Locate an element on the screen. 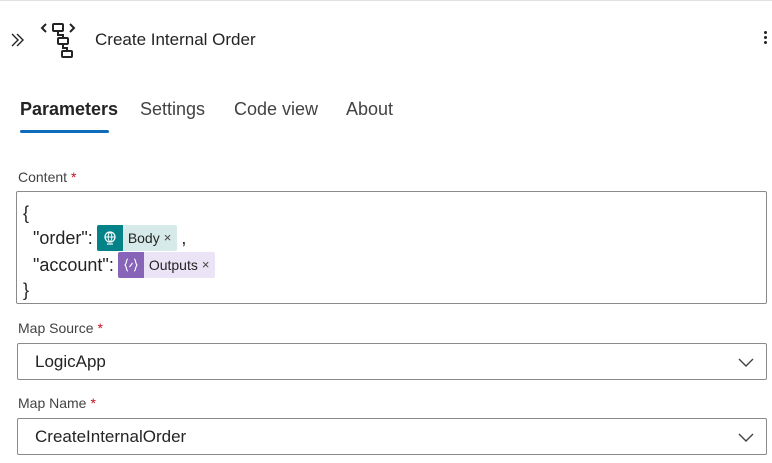  map-source-label-text: Map Source is located at coordinates (56, 328).